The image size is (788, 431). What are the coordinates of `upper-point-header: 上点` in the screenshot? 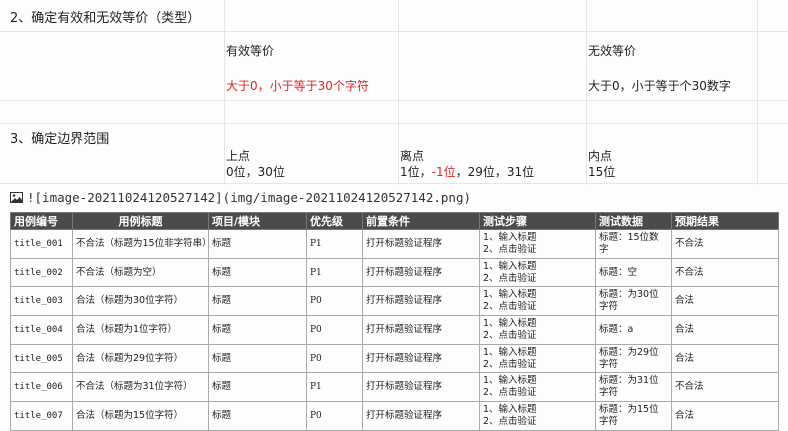 It's located at (238, 156).